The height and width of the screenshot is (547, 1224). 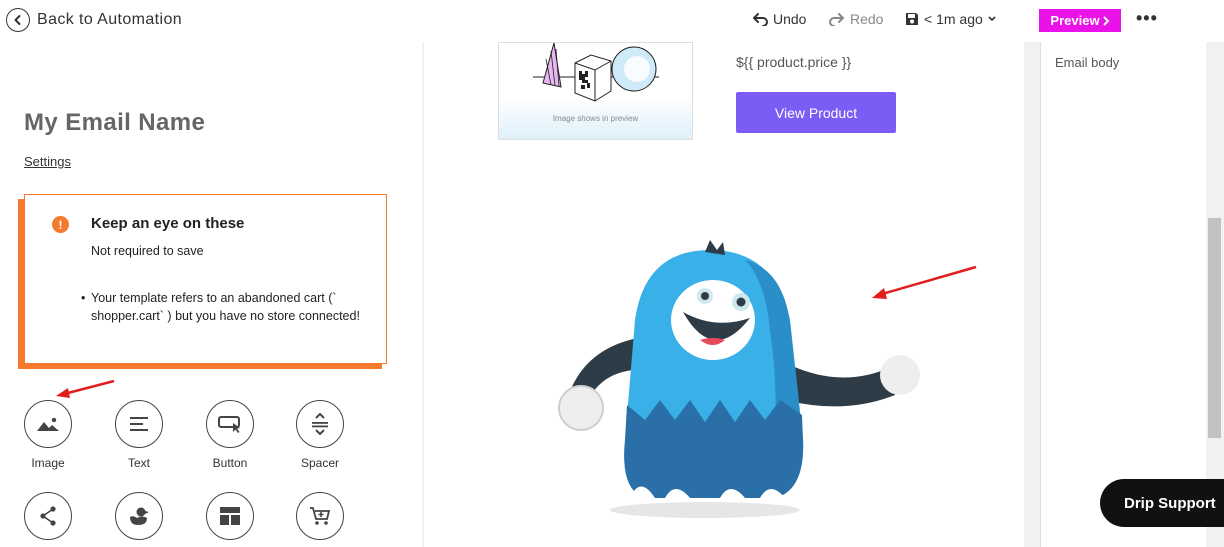 I want to click on undo-button: Undo, so click(x=779, y=19).